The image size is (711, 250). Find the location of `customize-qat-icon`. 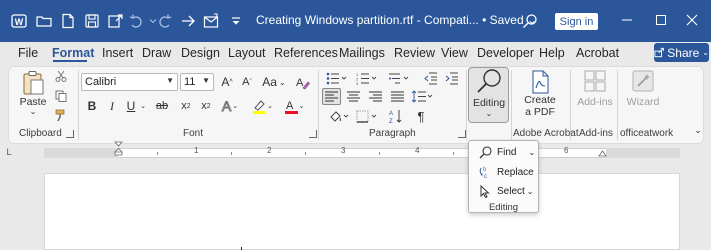

customize-qat-icon is located at coordinates (236, 21).